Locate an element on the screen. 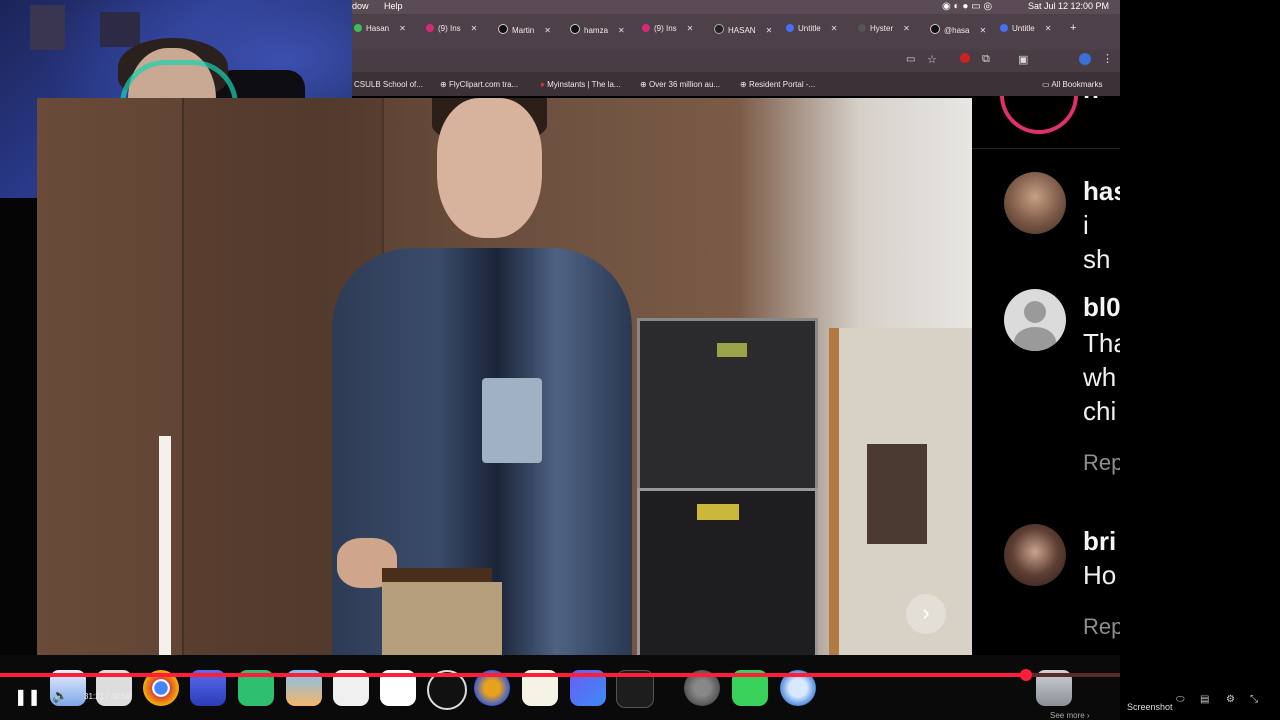 This screenshot has height=720, width=1280. puzzle-icon: ⧉ is located at coordinates (986, 59).